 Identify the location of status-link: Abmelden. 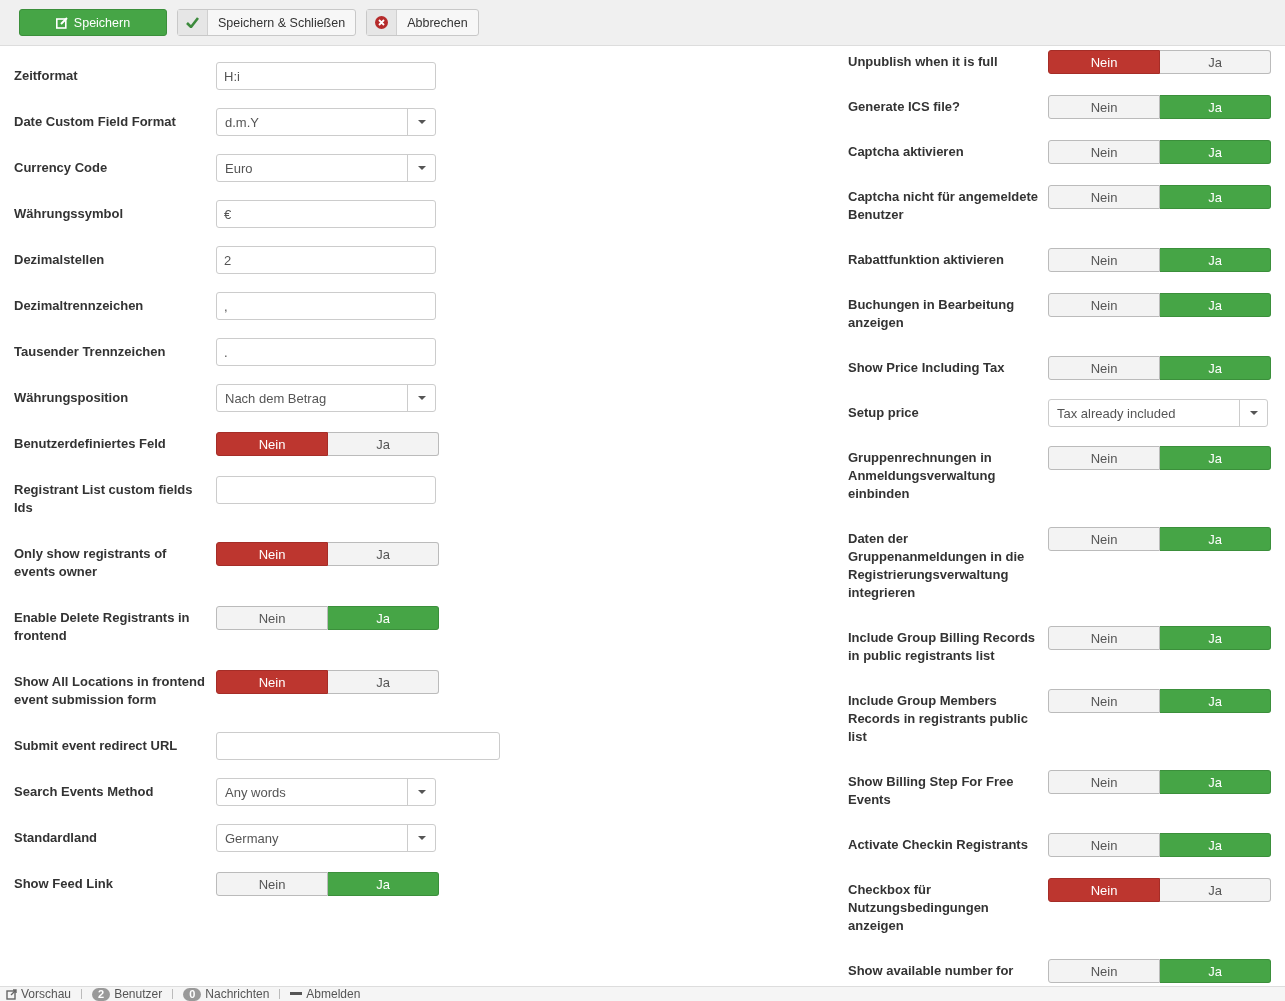
(333, 994).